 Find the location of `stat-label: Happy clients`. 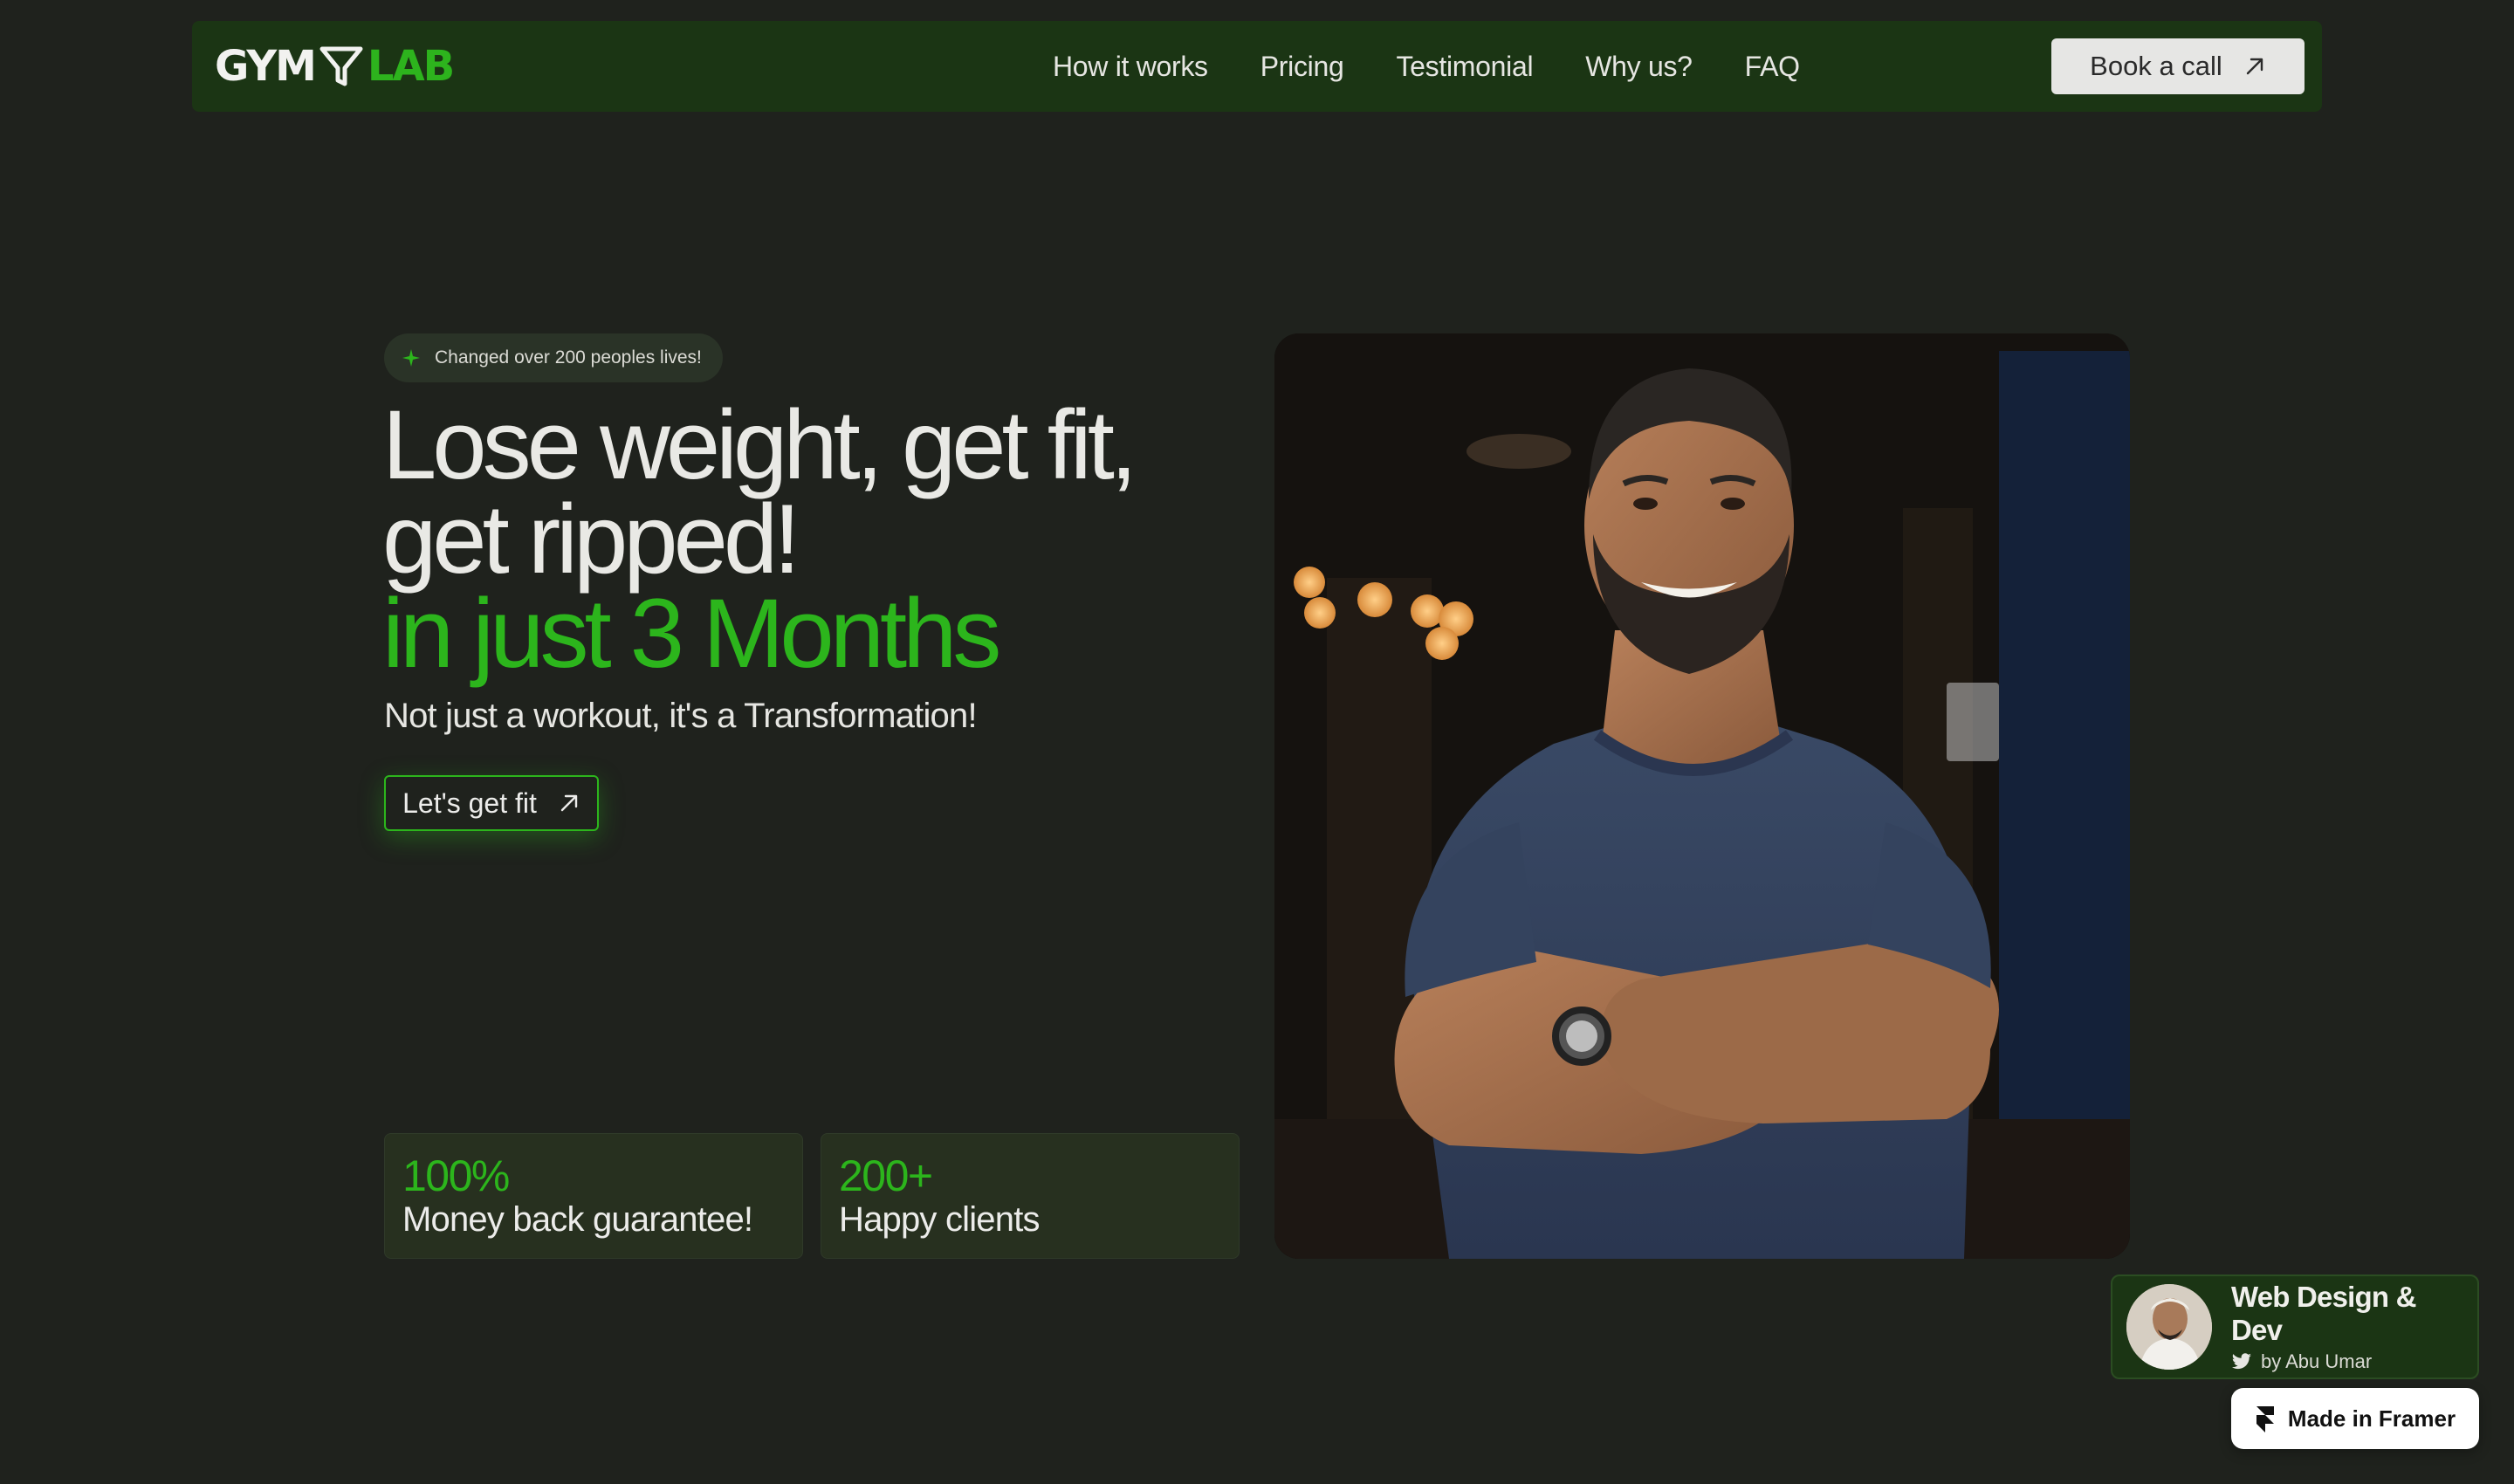

stat-label: Happy clients is located at coordinates (940, 1220).